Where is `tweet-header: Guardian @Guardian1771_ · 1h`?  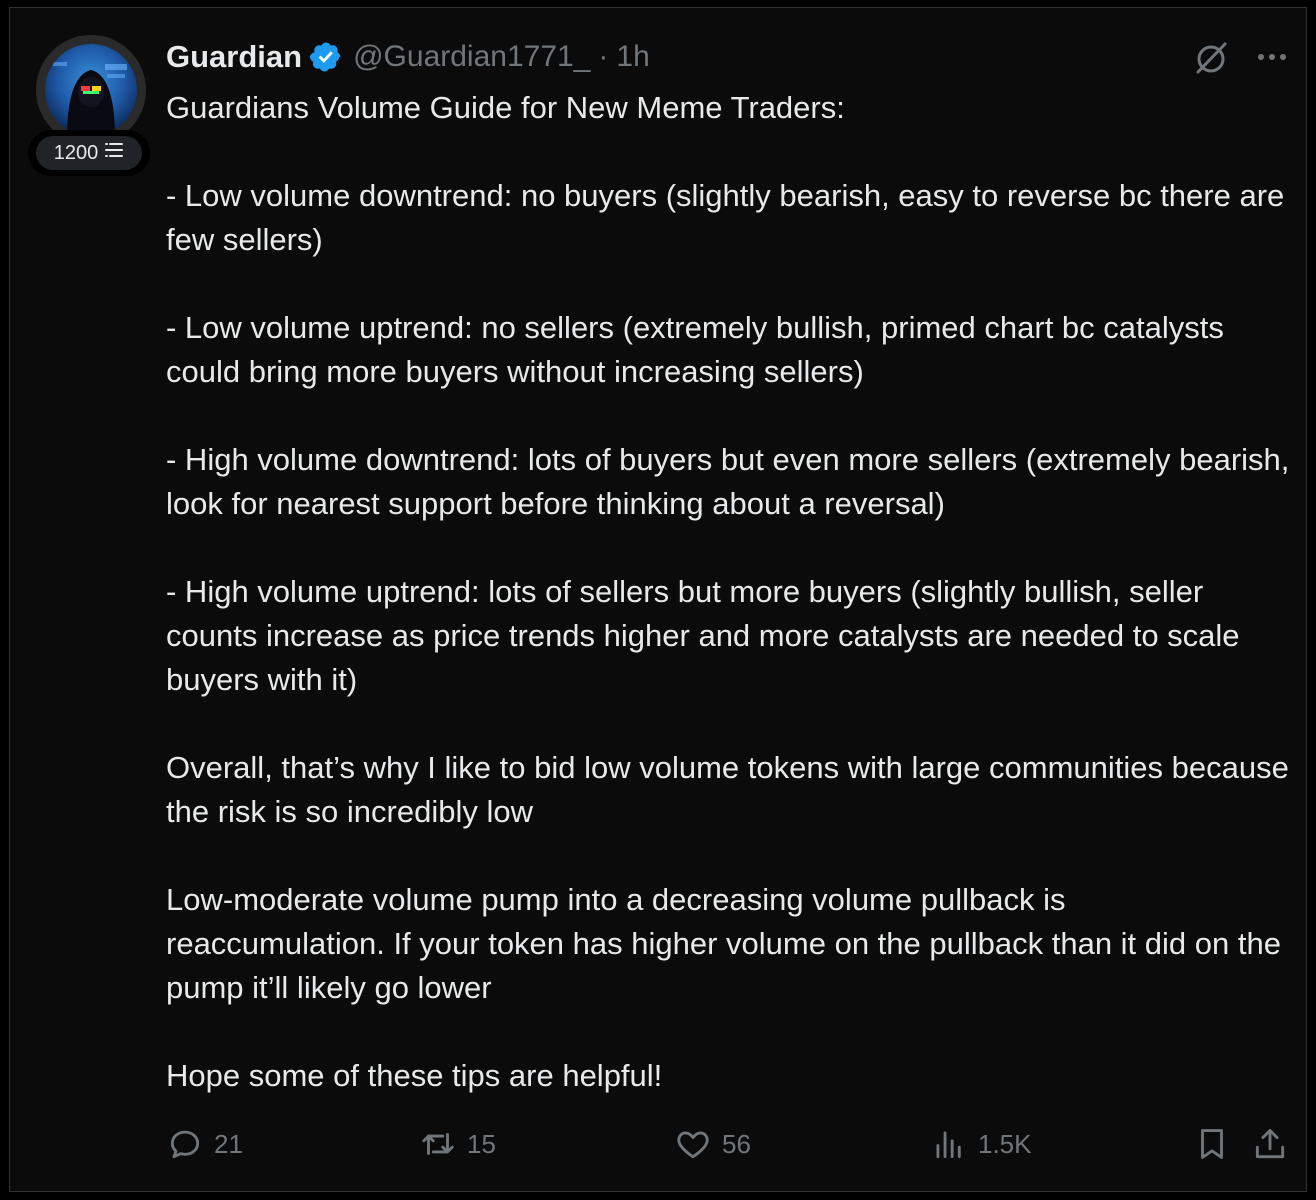 tweet-header: Guardian @Guardian1771_ · 1h is located at coordinates (408, 57).